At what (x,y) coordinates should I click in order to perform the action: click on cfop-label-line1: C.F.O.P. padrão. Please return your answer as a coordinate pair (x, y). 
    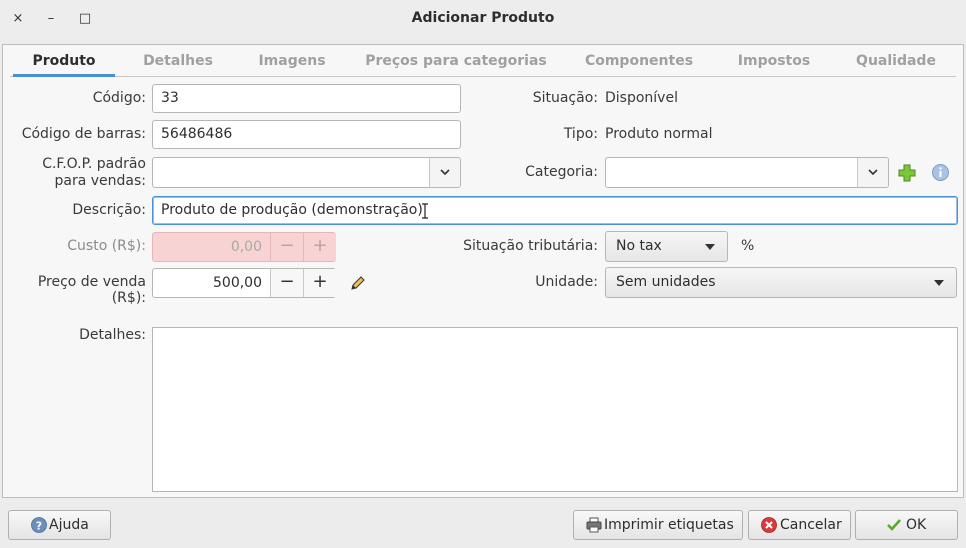
    Looking at the image, I should click on (94, 164).